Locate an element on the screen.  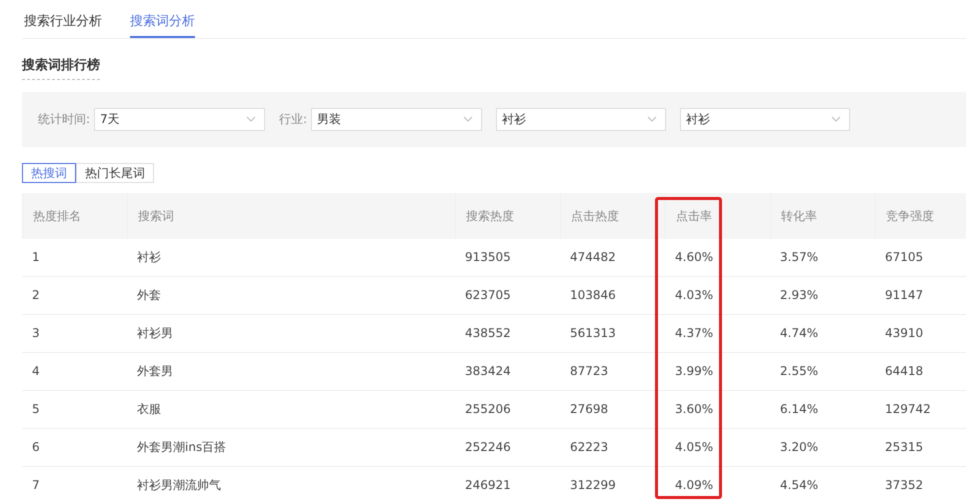
table-cell: 4.60% is located at coordinates (717, 257).